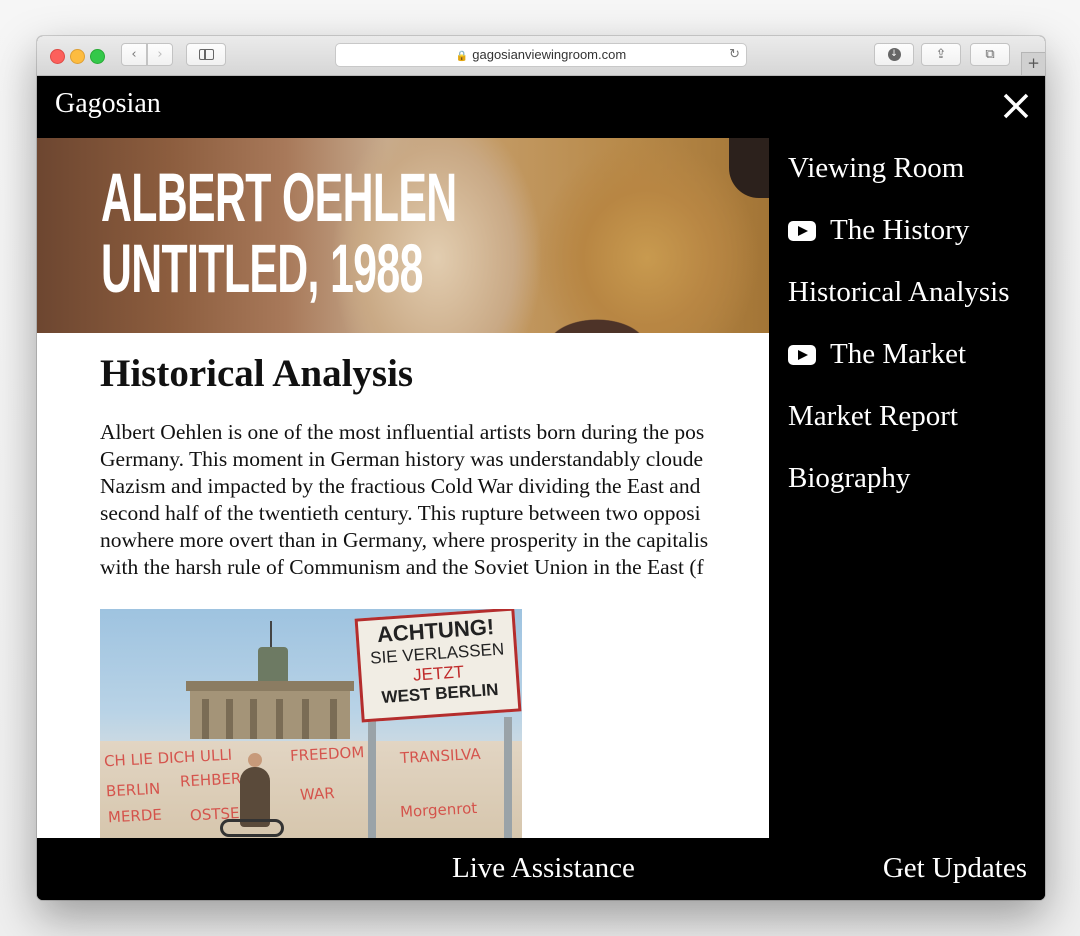 The image size is (1080, 936). What do you see at coordinates (541, 106) in the screenshot?
I see `site-header: Gagosian` at bounding box center [541, 106].